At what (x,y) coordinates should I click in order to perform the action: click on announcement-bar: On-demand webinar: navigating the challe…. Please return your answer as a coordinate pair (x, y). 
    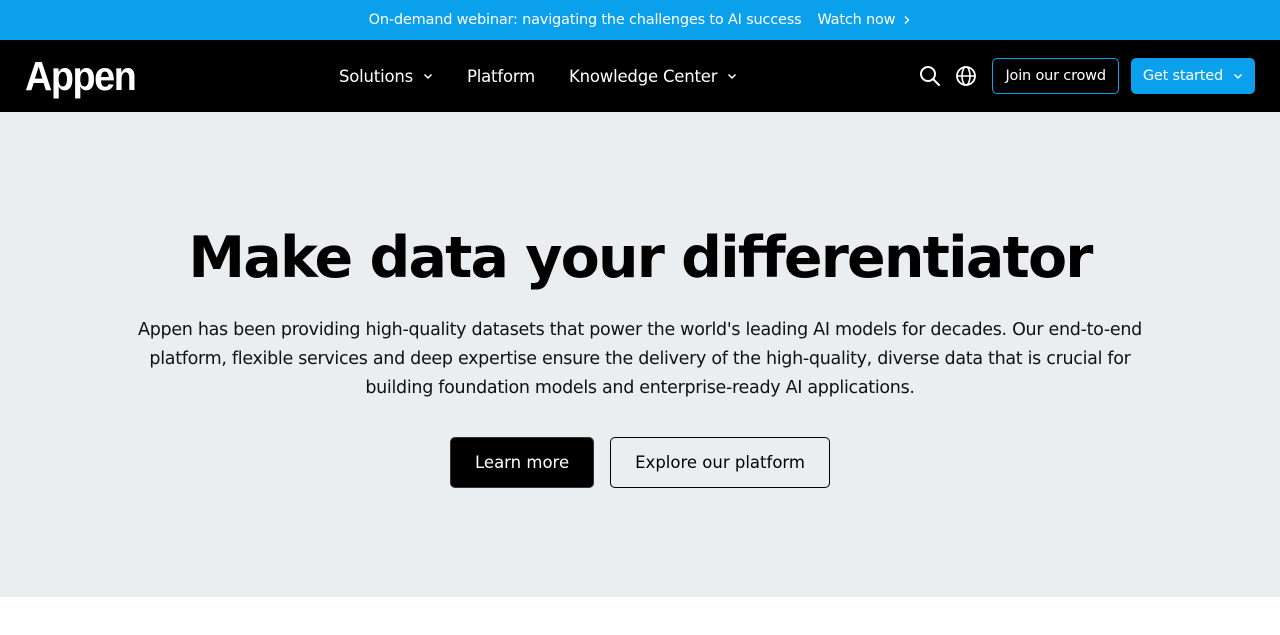
    Looking at the image, I should click on (640, 20).